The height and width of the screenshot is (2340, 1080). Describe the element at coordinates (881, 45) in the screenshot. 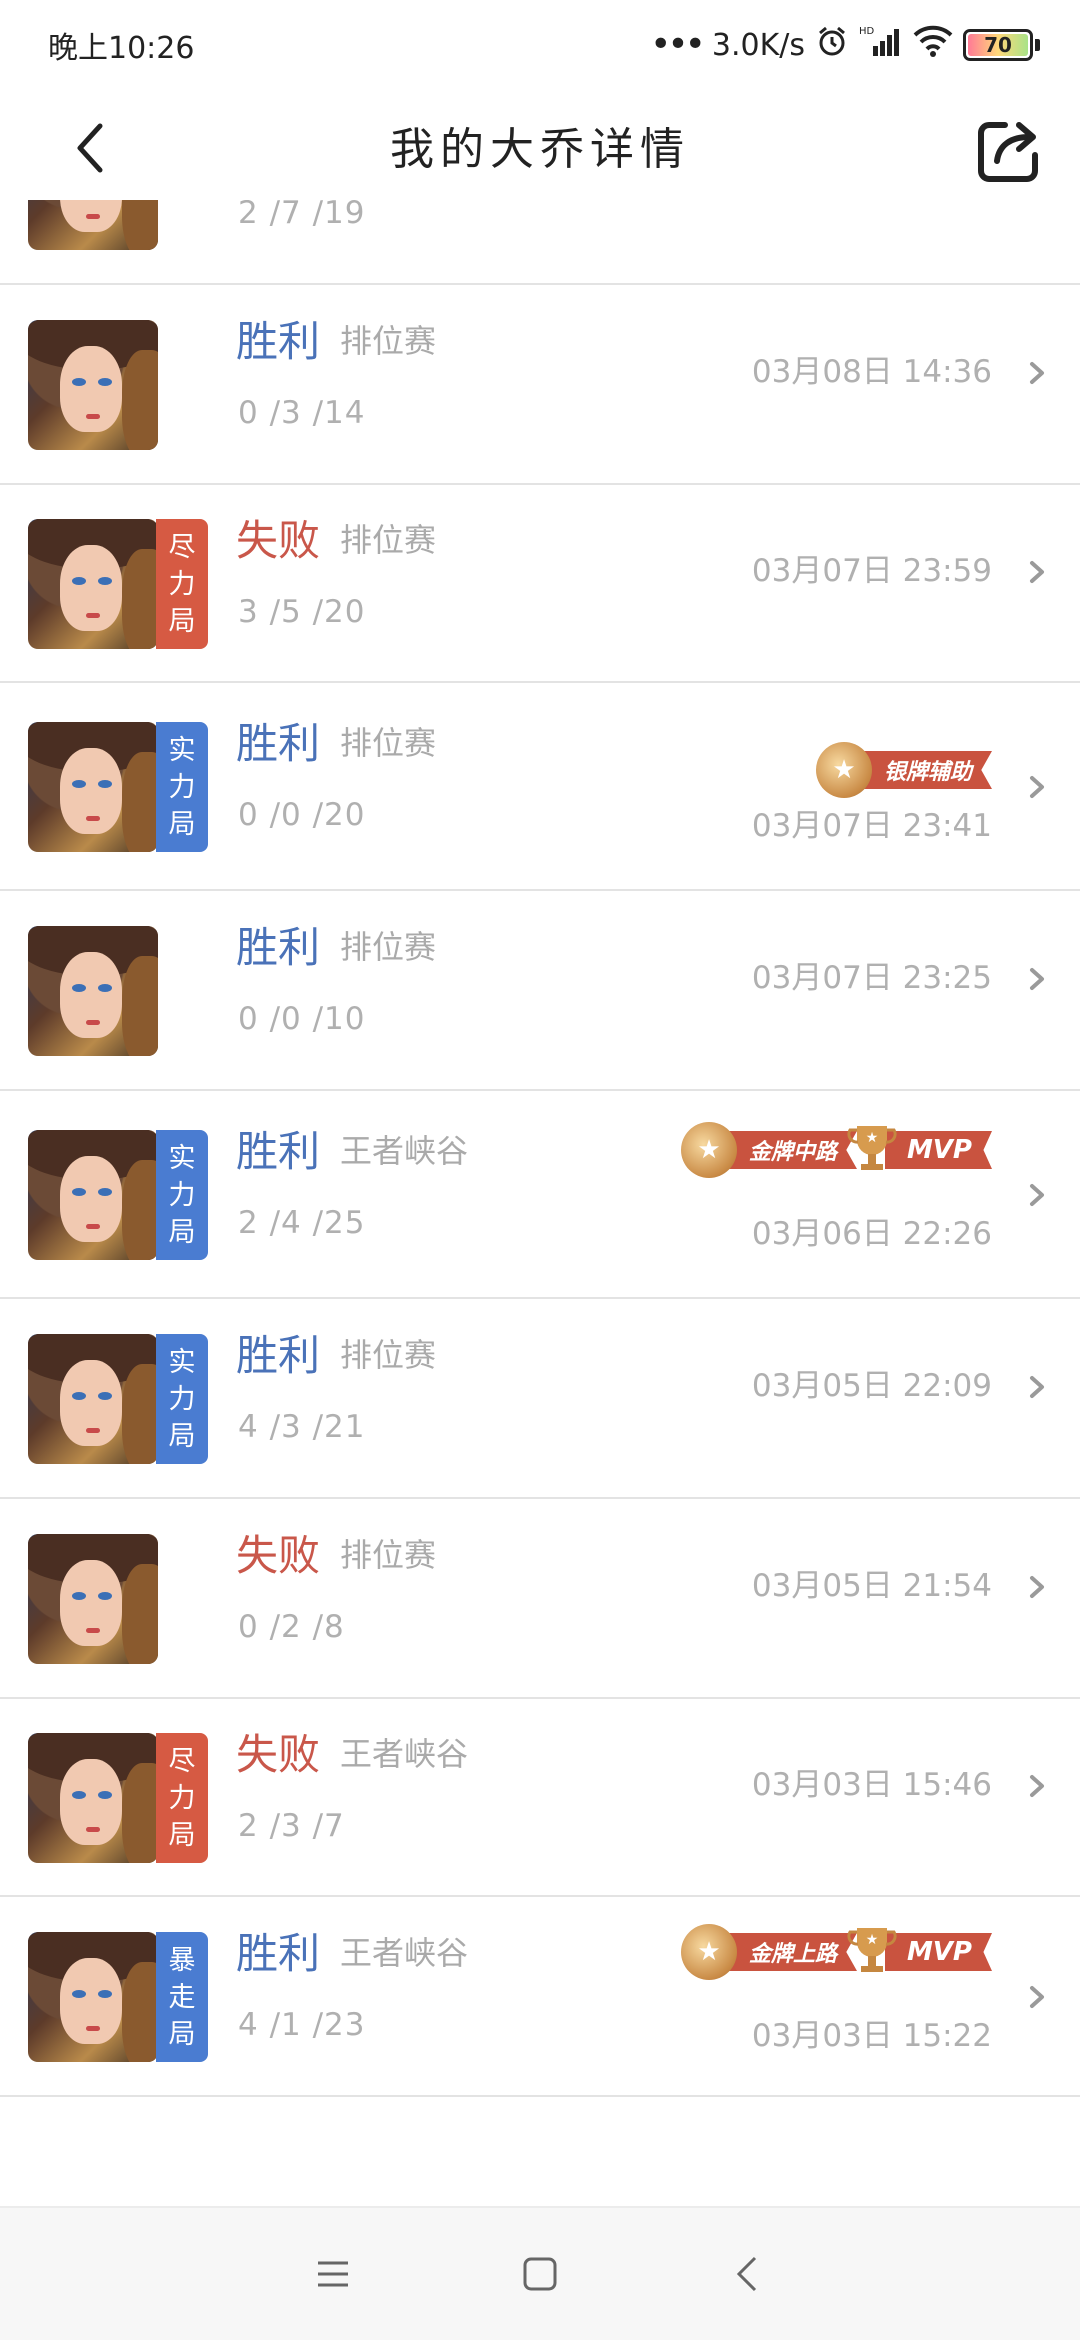

I see `signal-icon: HD` at that location.